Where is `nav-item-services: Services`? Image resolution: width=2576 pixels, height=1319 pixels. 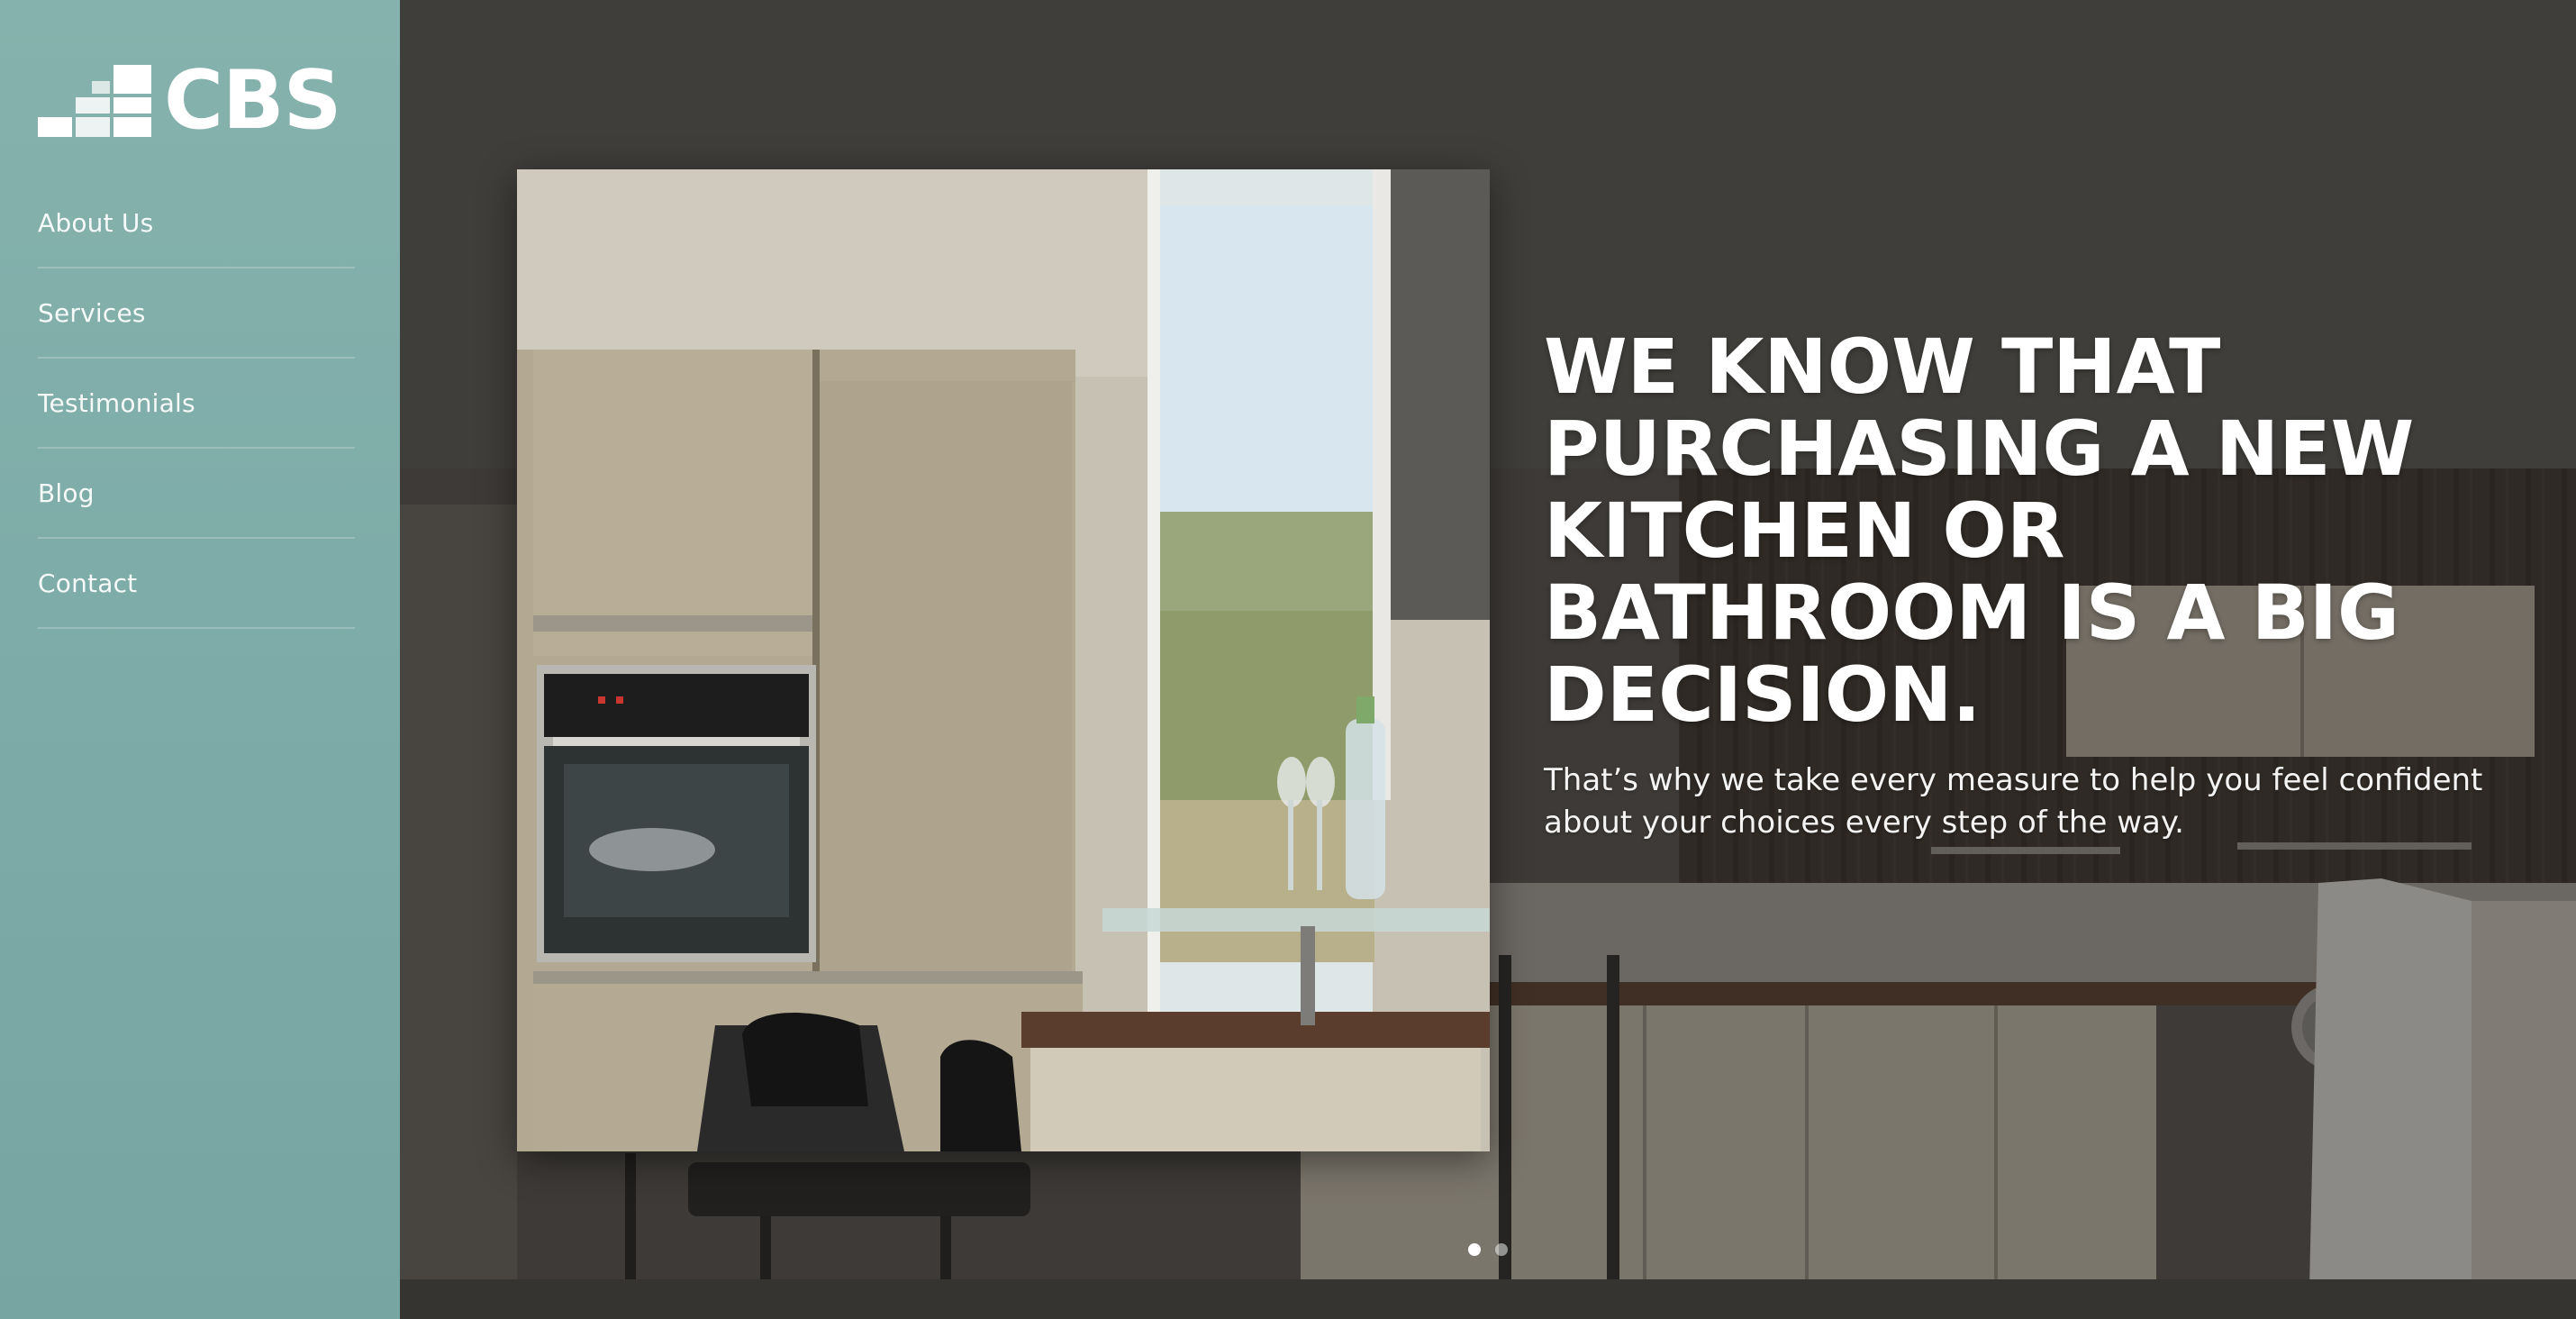
nav-item-services: Services is located at coordinates (196, 313).